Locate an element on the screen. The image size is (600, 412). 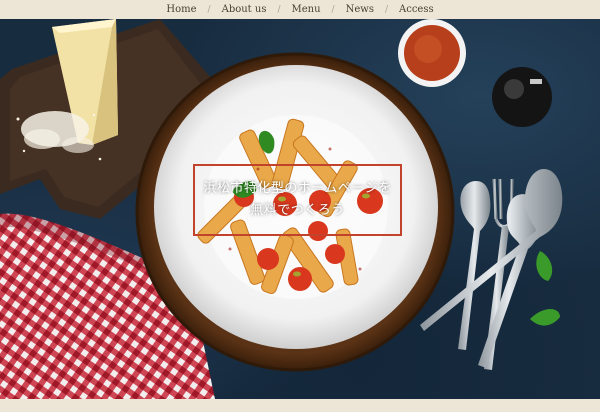
nav-item-access: Access is located at coordinates (416, 9).